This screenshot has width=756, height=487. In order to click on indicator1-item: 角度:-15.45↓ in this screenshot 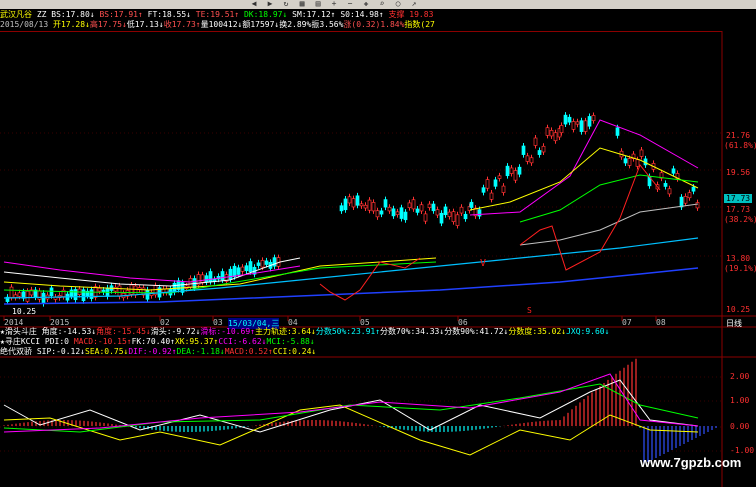, I will do `click(123, 331)`.